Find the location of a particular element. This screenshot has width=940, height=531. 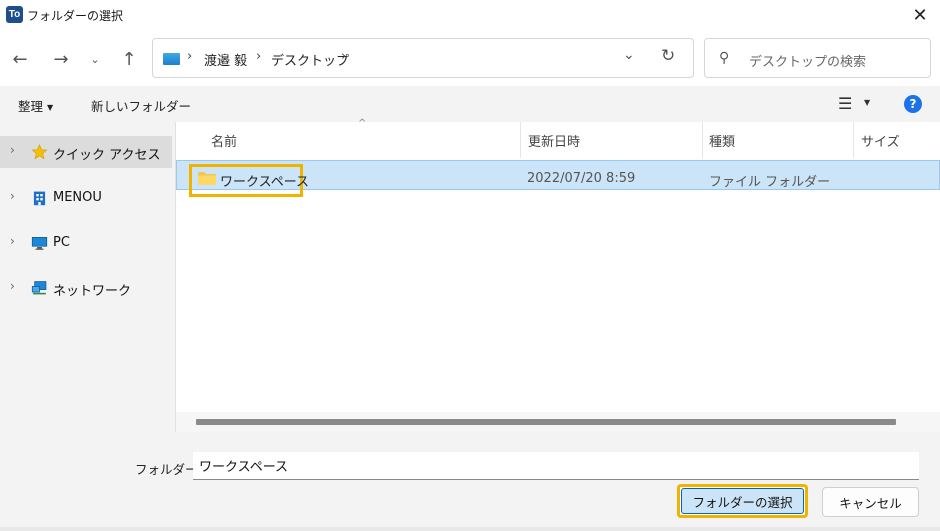

window-bottom-edge is located at coordinates (470, 529).